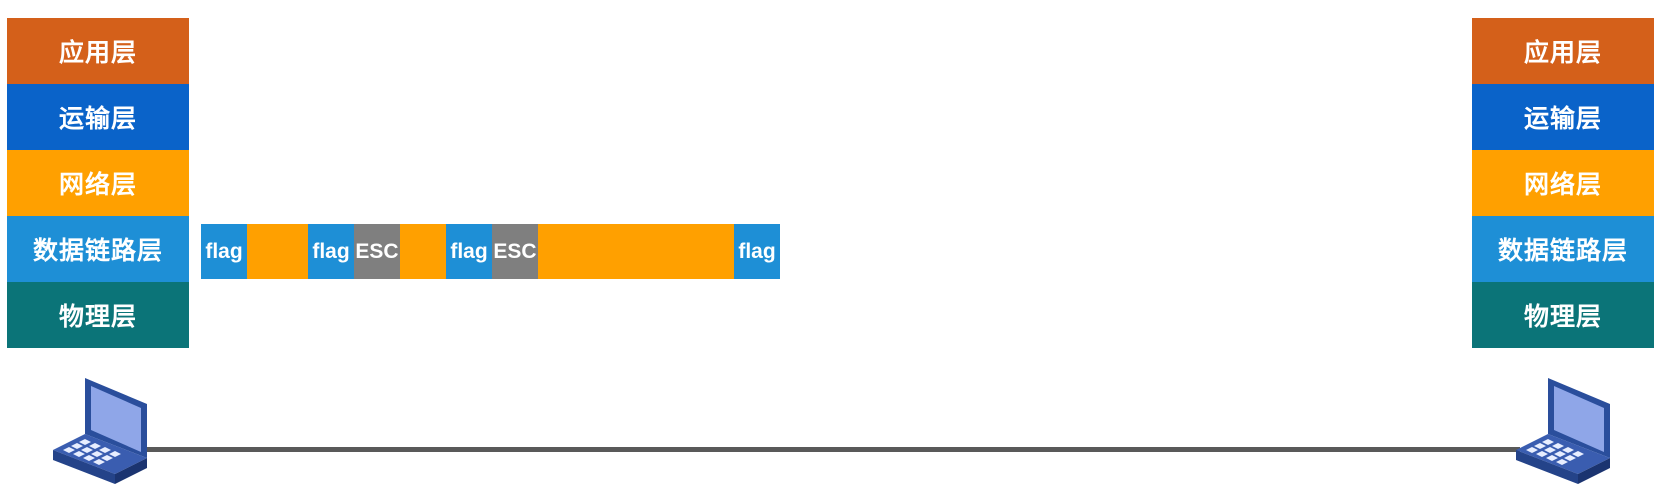 The height and width of the screenshot is (493, 1654). What do you see at coordinates (98, 51) in the screenshot?
I see `left-layer-application: 应用层` at bounding box center [98, 51].